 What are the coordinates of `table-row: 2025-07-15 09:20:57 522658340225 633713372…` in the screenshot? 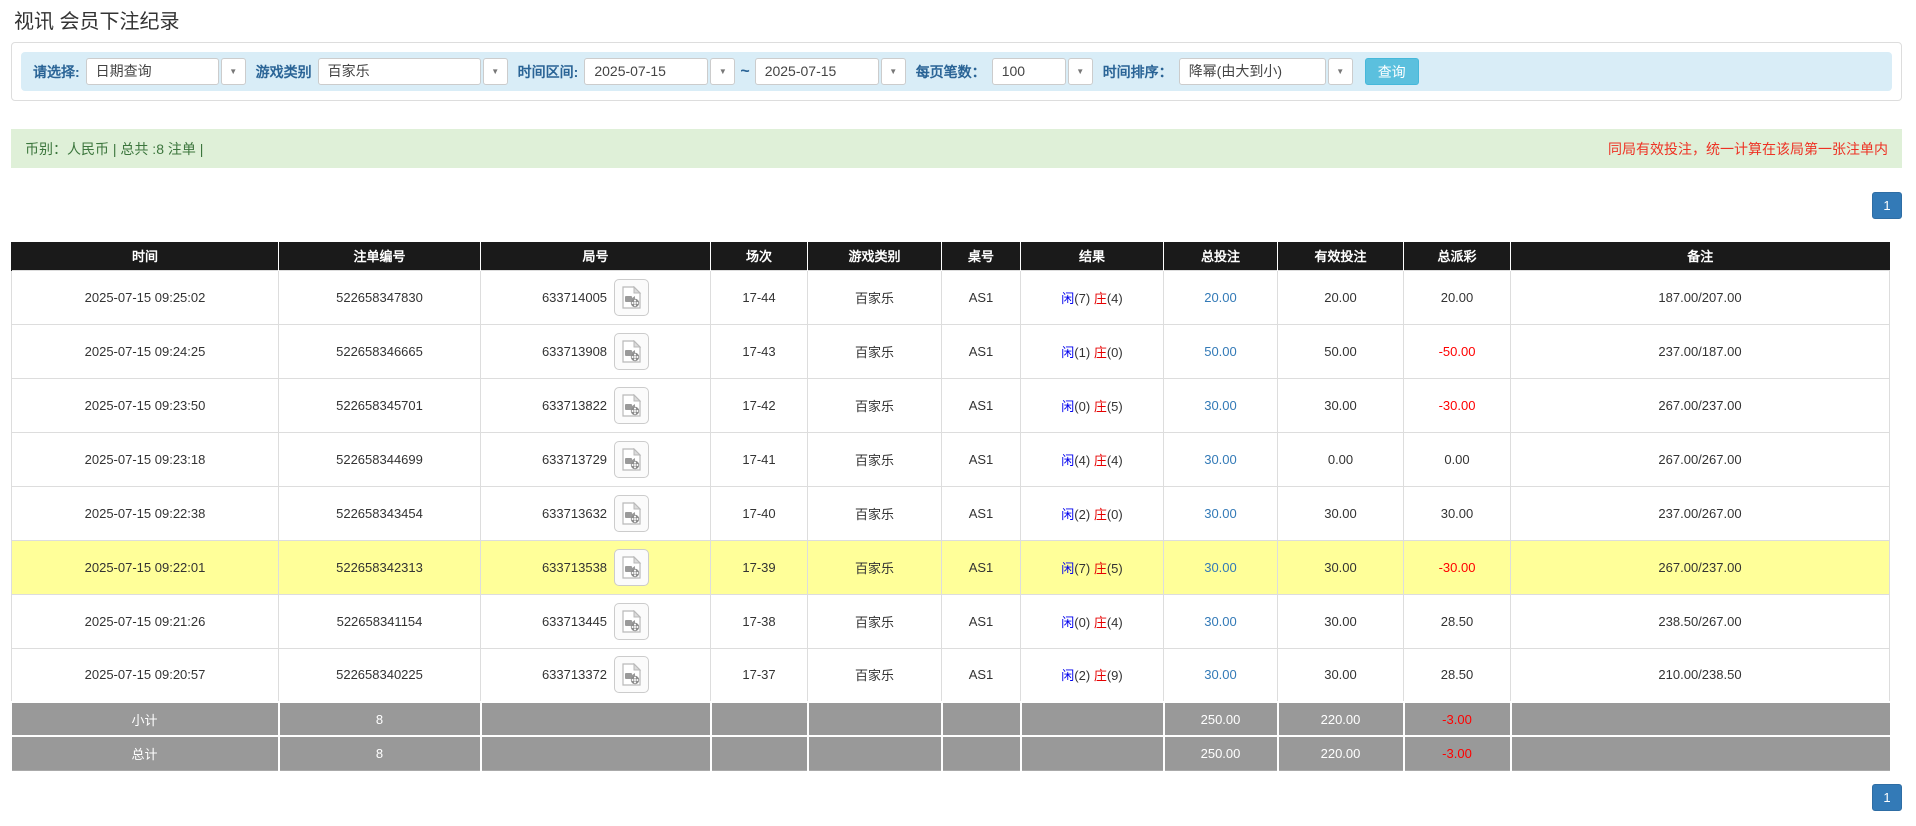 It's located at (950, 675).